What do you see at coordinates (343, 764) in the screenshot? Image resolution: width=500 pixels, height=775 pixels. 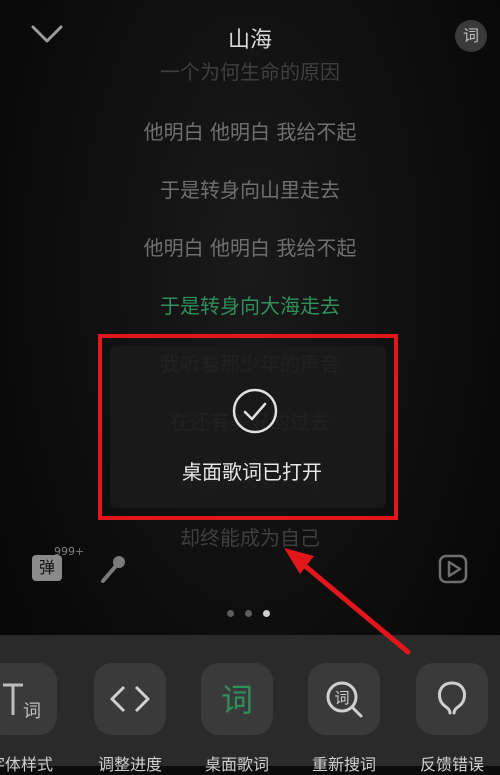 I see `search-lyrics-label: 重新搜词` at bounding box center [343, 764].